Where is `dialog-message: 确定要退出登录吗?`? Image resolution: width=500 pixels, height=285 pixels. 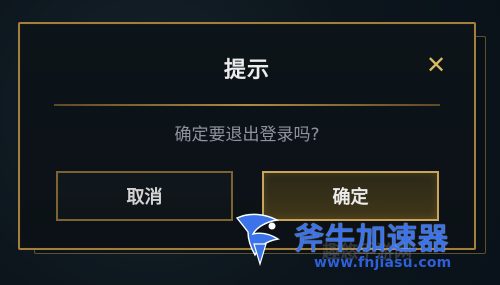
dialog-message: 确定要退出登录吗? is located at coordinates (247, 135).